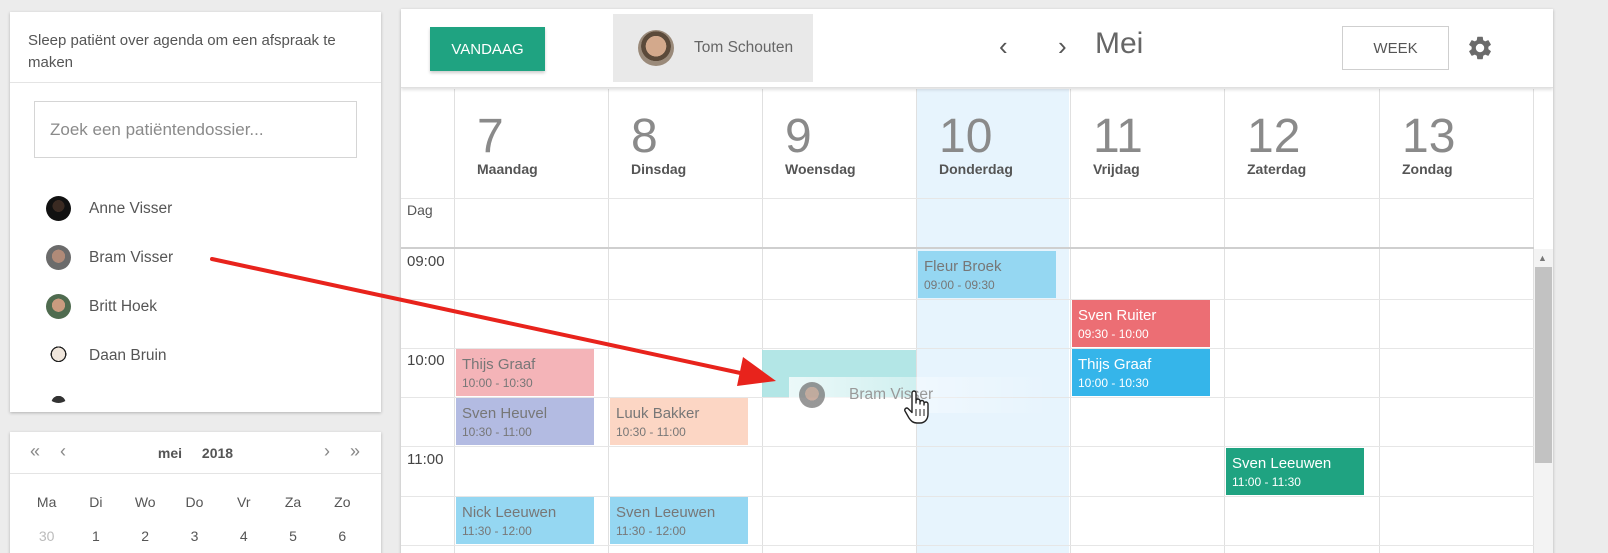 This screenshot has width=1608, height=553. What do you see at coordinates (1115, 364) in the screenshot?
I see `appointment-title: Thijs Graaf` at bounding box center [1115, 364].